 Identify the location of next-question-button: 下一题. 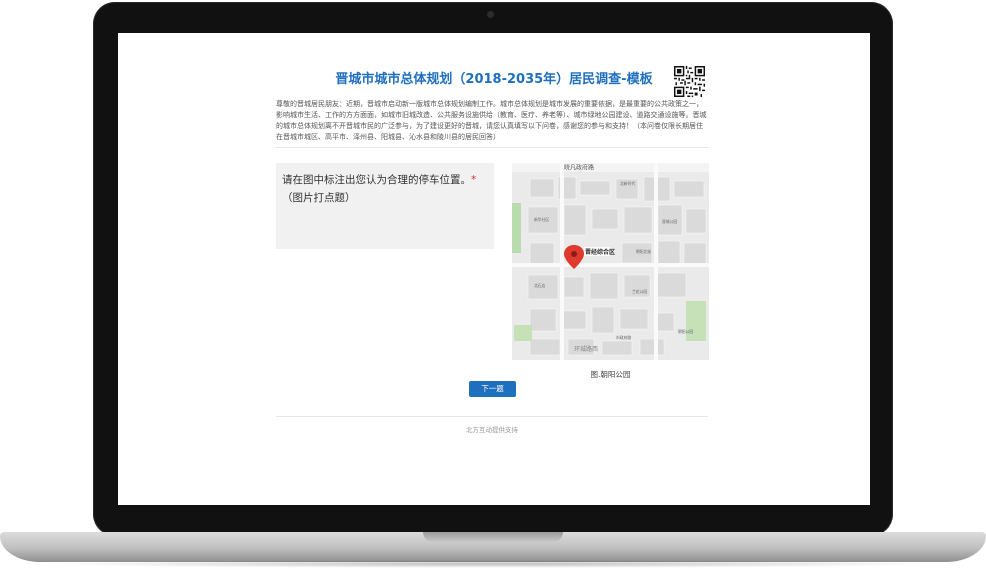
(492, 389).